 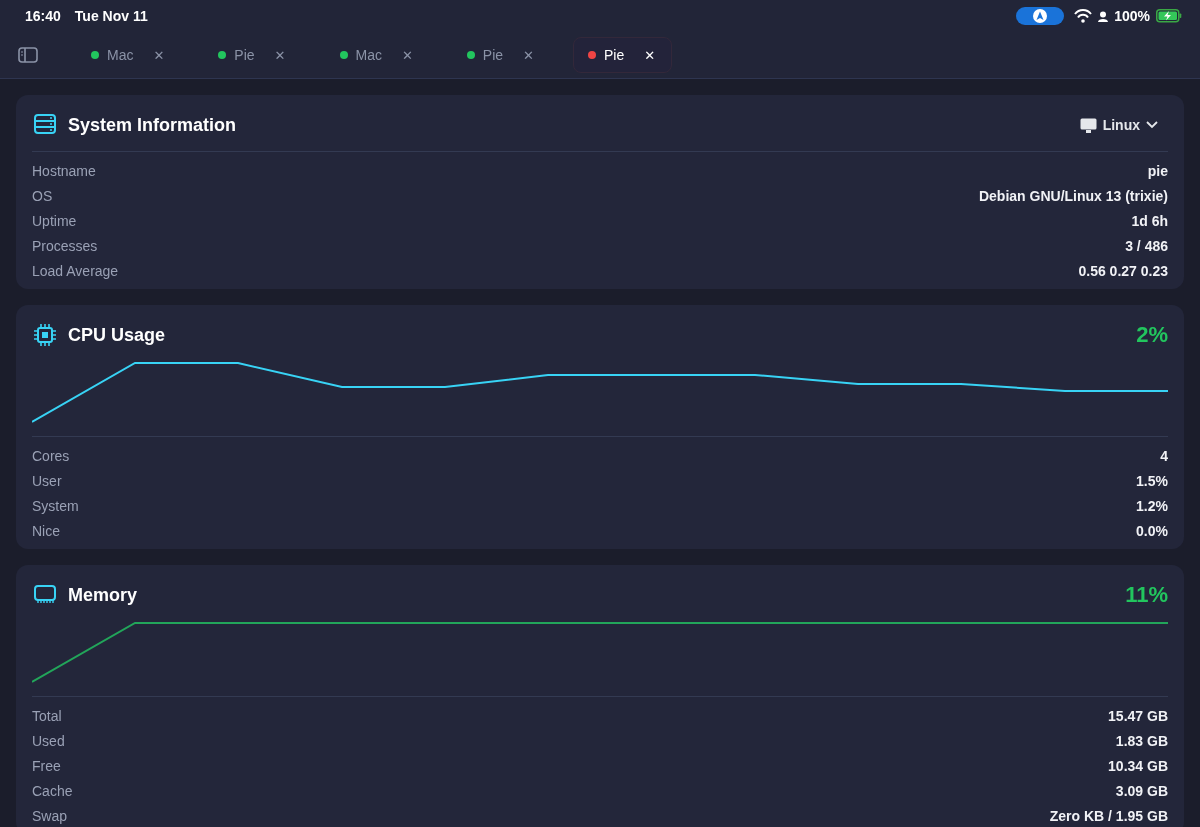 I want to click on row-value: 15.47 GB, so click(x=1138, y=715).